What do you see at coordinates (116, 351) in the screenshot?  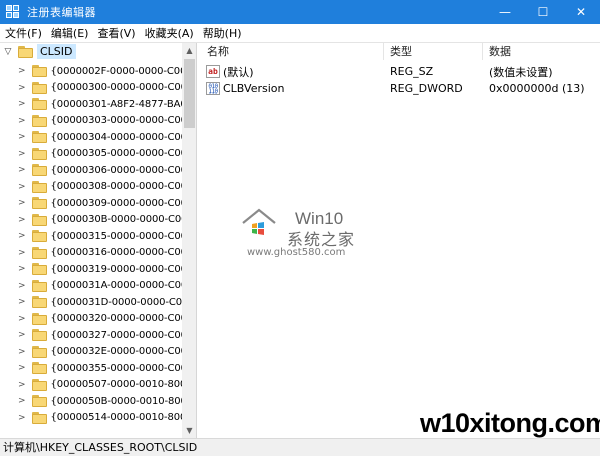 I see `tree-node-label: {0000032E-0000-0000-C000` at bounding box center [116, 351].